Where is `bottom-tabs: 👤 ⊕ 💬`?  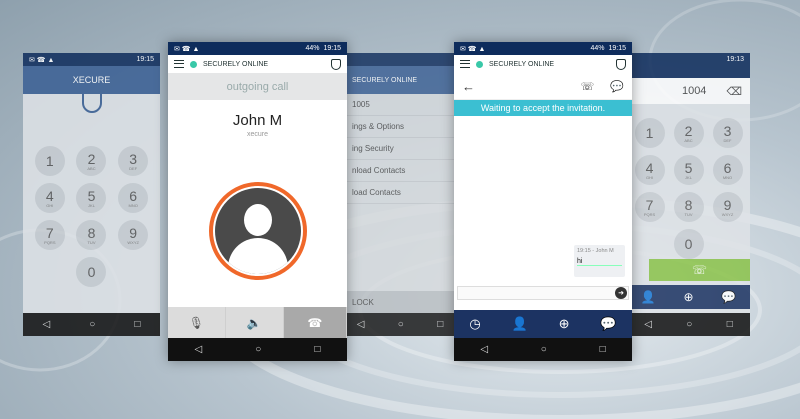
bottom-tabs: 👤 ⊕ 💬 is located at coordinates (688, 297).